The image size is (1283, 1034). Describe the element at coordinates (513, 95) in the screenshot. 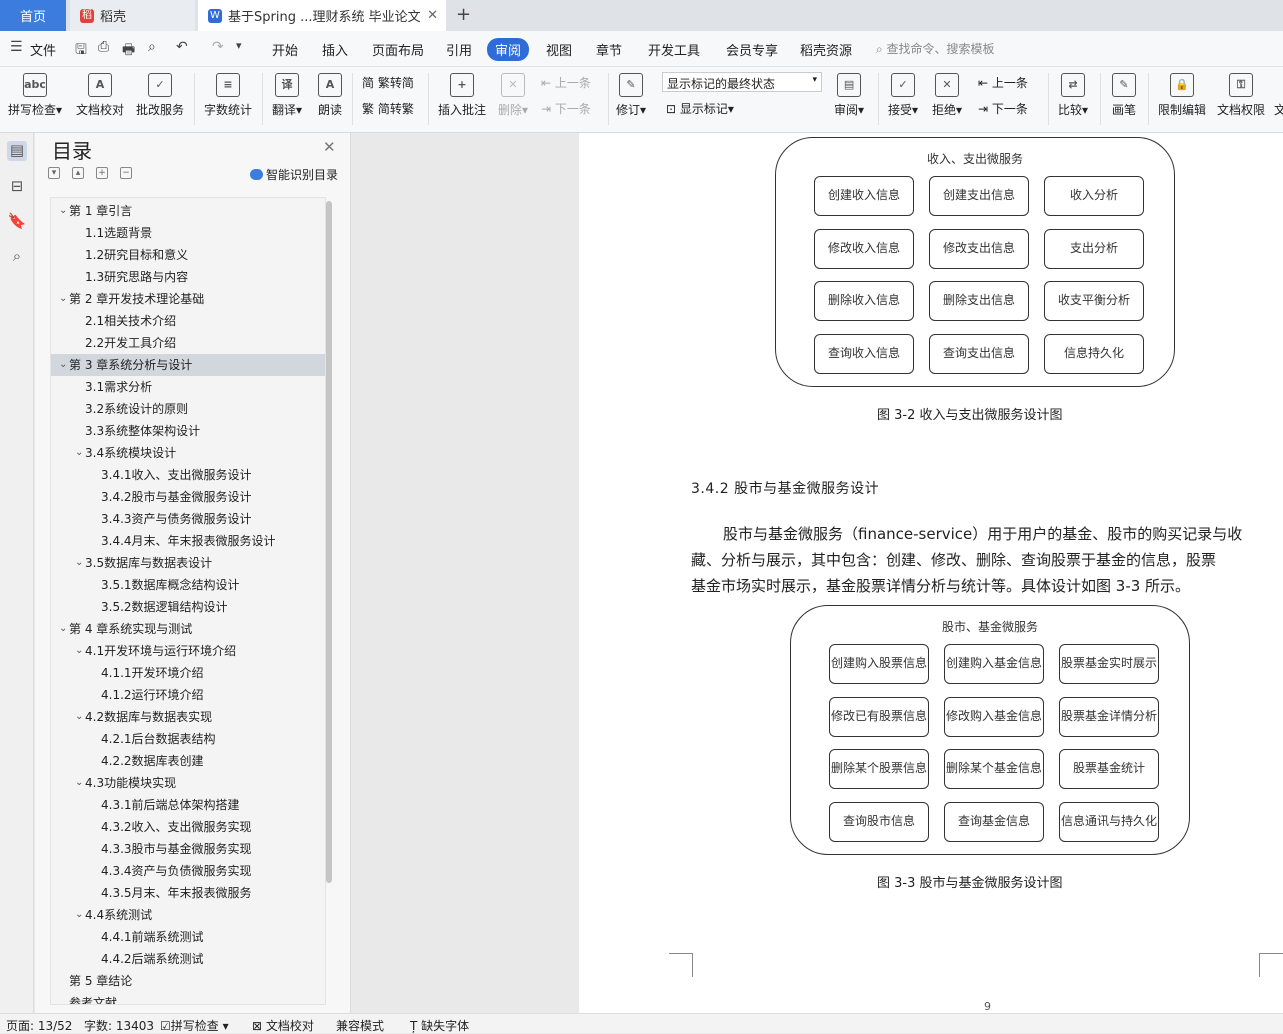

I see `delete-comment-button: ✕ 删除▾` at that location.